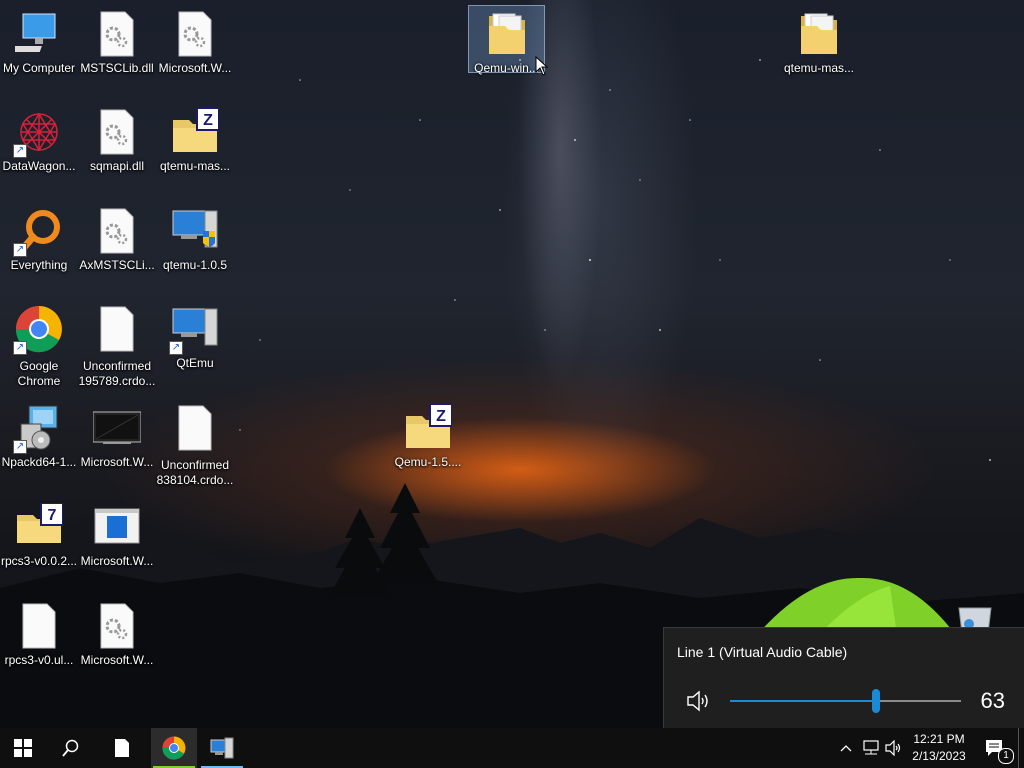 Image resolution: width=1024 pixels, height=768 pixels. What do you see at coordinates (762, 652) in the screenshot?
I see `audio-device-name: Line 1 (Virtual Audio Cable)` at bounding box center [762, 652].